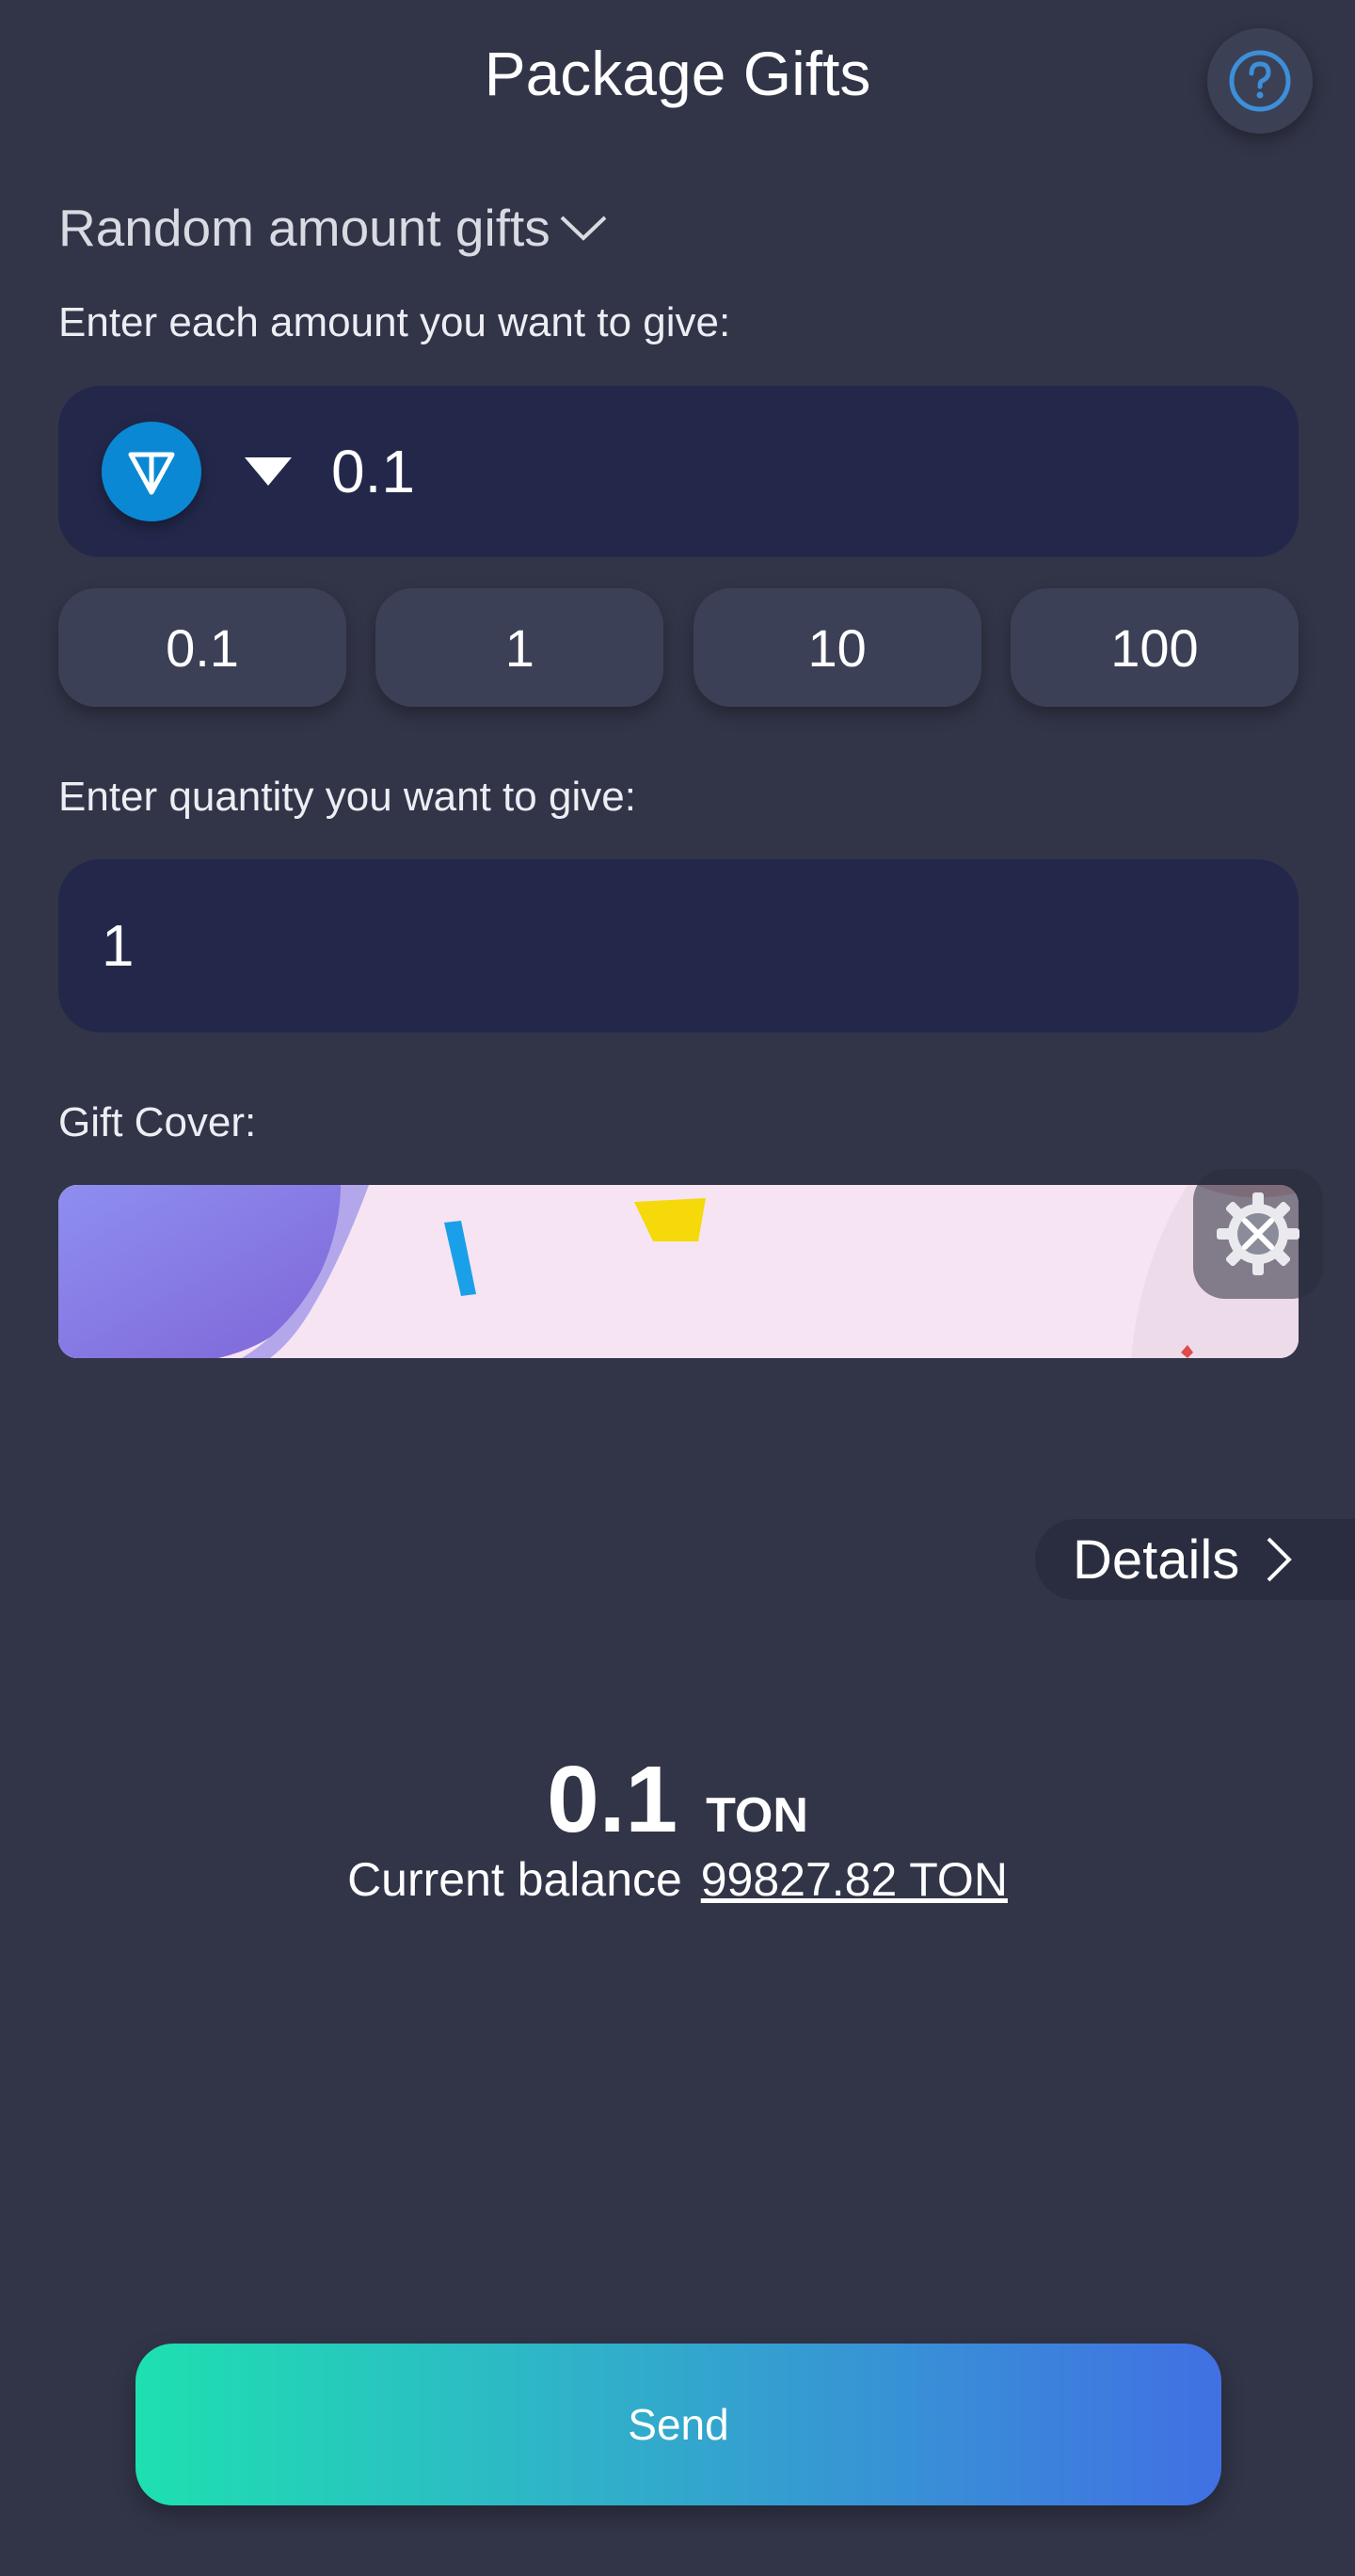 This screenshot has height=2576, width=1355. What do you see at coordinates (583, 228) in the screenshot?
I see `chevron-down-icon` at bounding box center [583, 228].